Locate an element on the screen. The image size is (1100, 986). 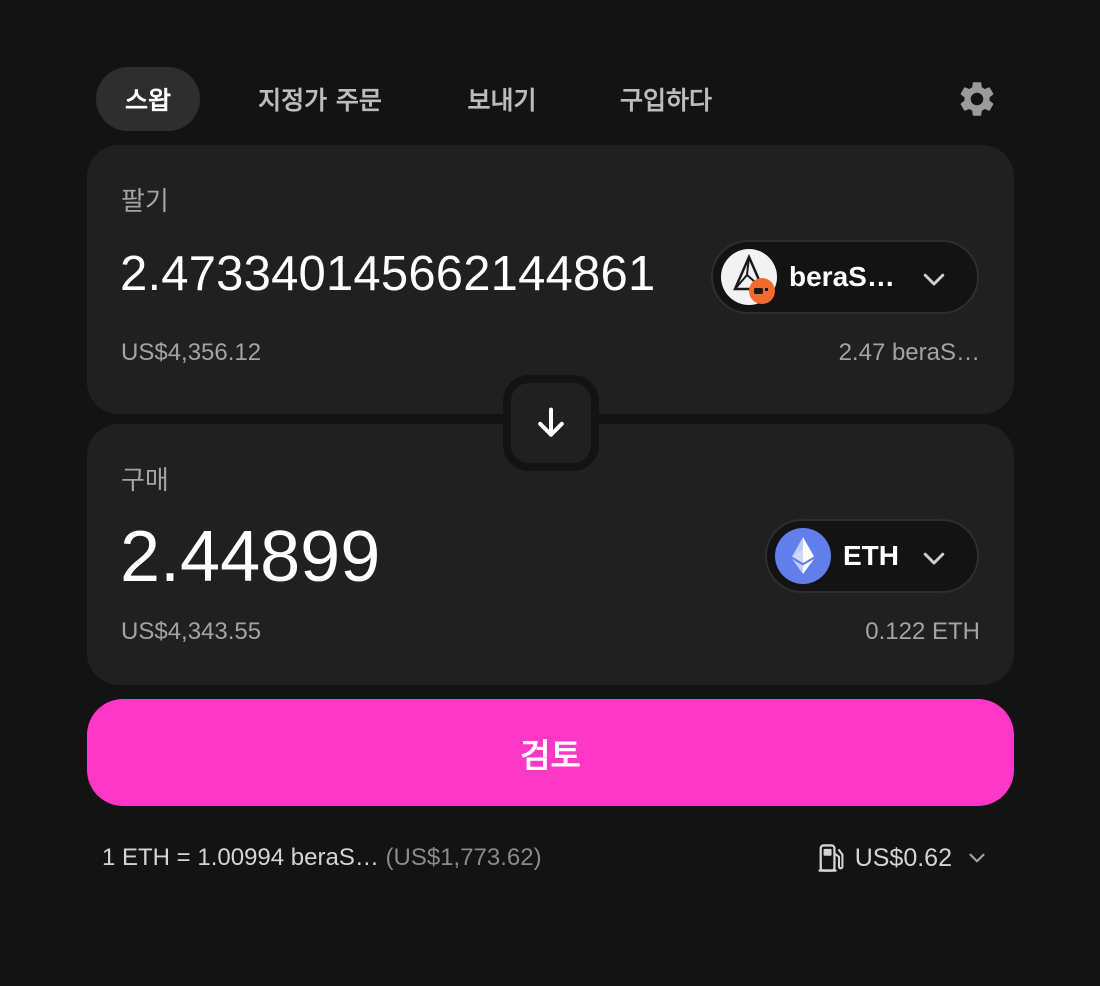
buy-balance: 0.122 ETH is located at coordinates (922, 631).